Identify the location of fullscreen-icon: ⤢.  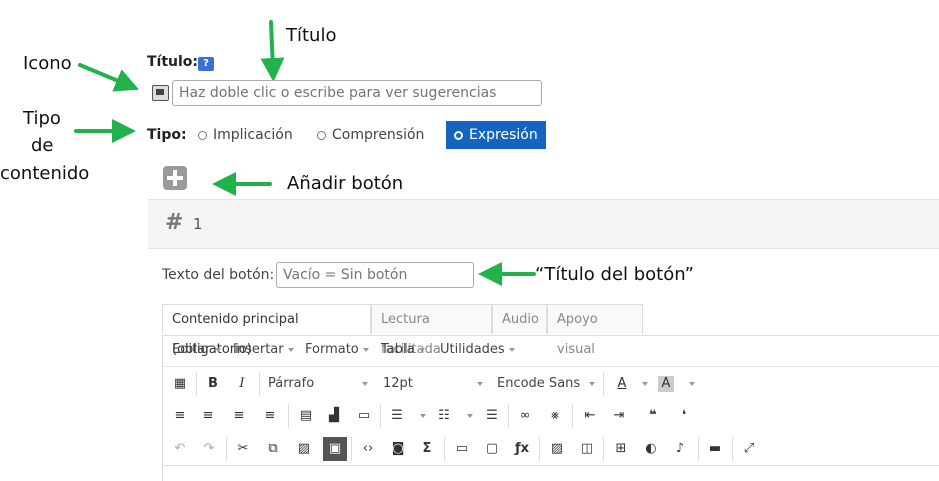
(749, 449).